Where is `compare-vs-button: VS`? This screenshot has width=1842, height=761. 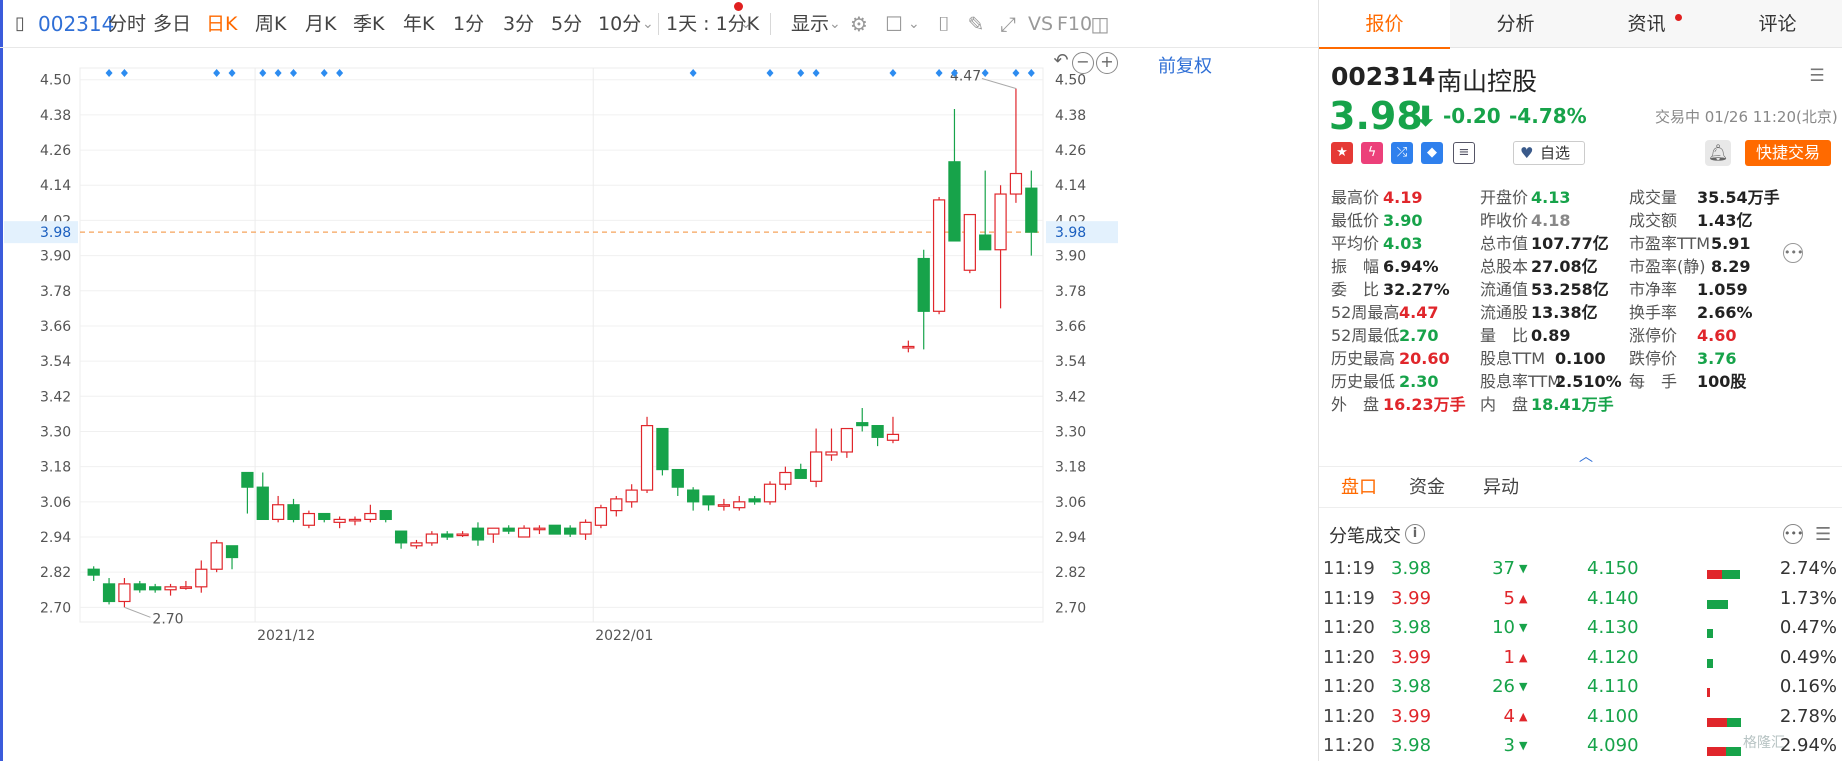
compare-vs-button: VS is located at coordinates (1040, 24).